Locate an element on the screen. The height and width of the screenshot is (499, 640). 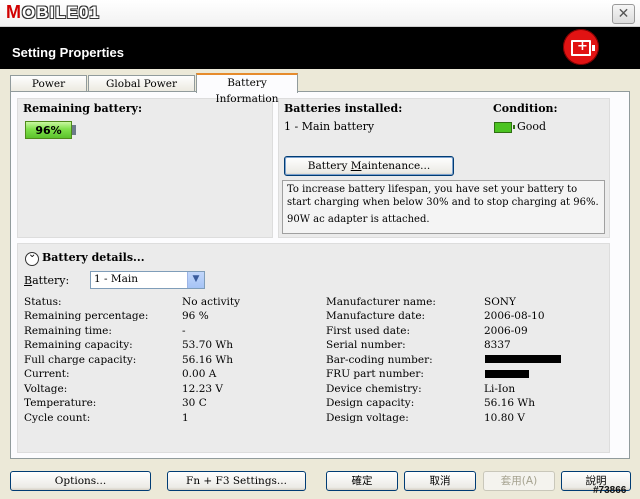
remaining-battery-label: Remaining battery: is located at coordinates (83, 108).